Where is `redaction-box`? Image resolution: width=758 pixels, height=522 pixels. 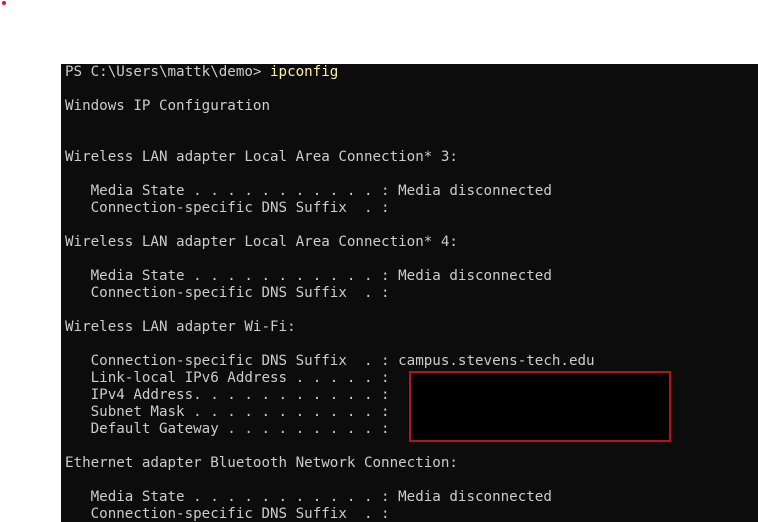
redaction-box is located at coordinates (540, 406).